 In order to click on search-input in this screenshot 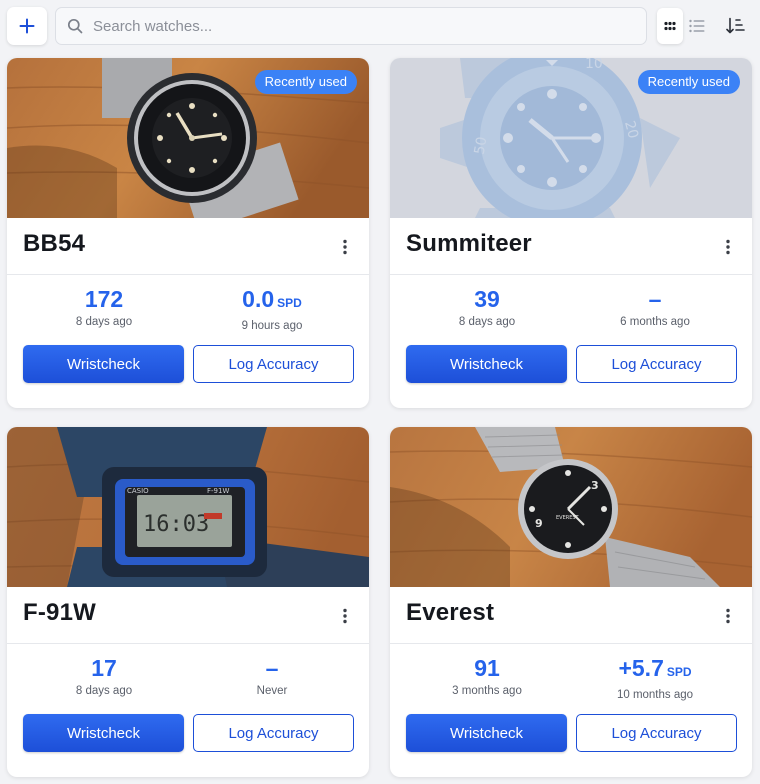, I will do `click(353, 26)`.